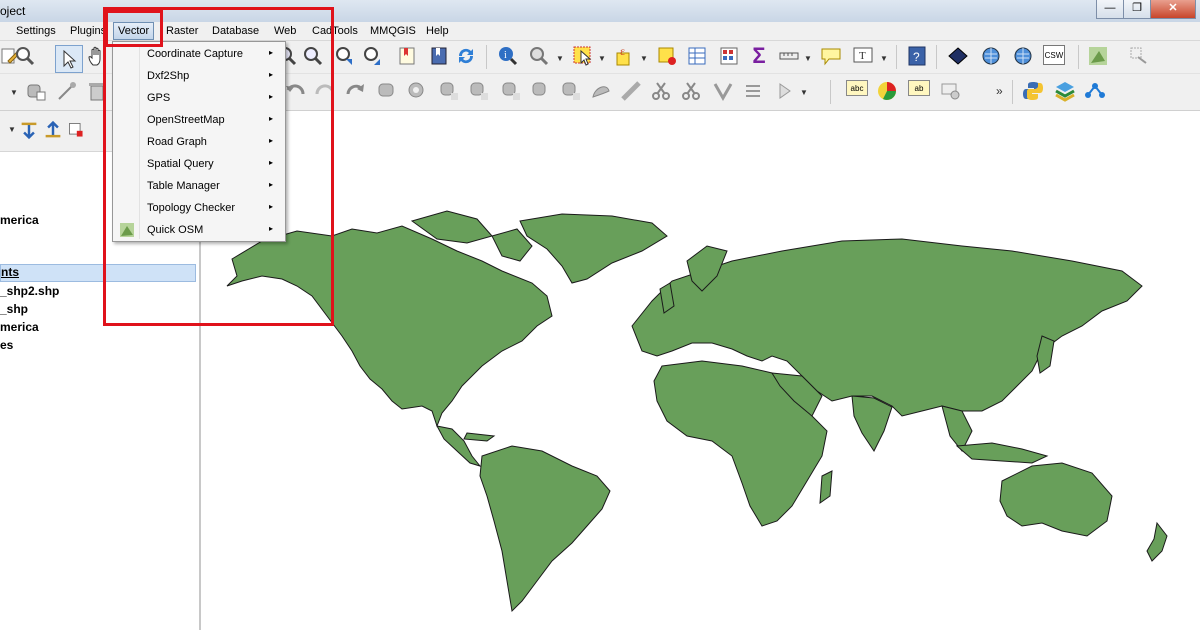 This screenshot has height=630, width=1200. What do you see at coordinates (571, 91) in the screenshot?
I see `reshape-icon` at bounding box center [571, 91].